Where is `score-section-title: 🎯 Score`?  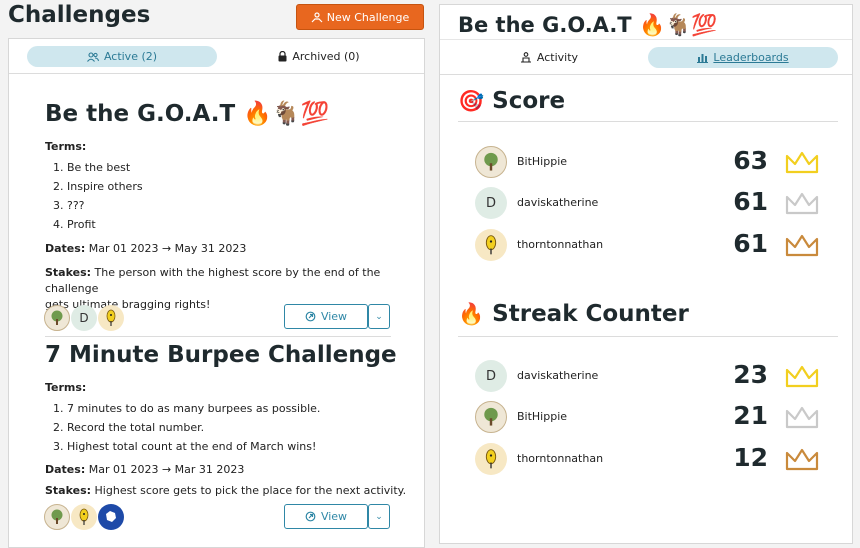 score-section-title: 🎯 Score is located at coordinates (511, 101).